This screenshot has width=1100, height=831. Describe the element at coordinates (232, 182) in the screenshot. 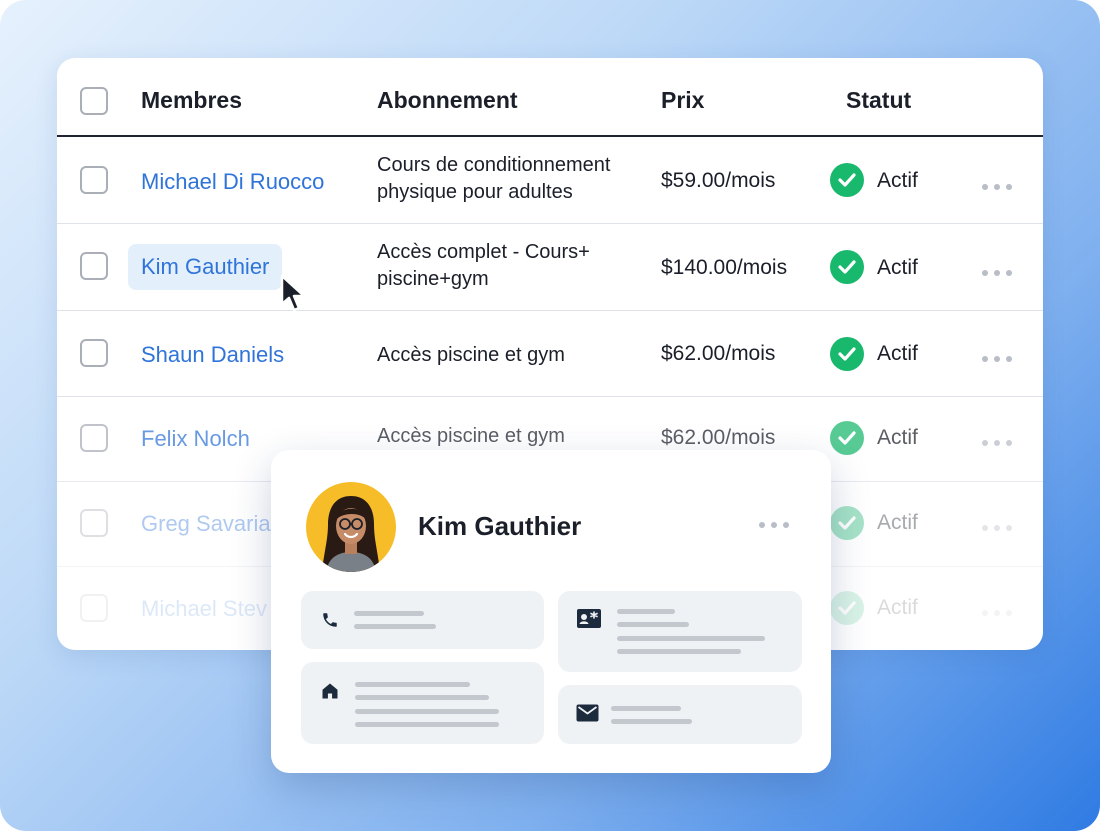

I see `member-link: Michael Di Ruocco` at that location.